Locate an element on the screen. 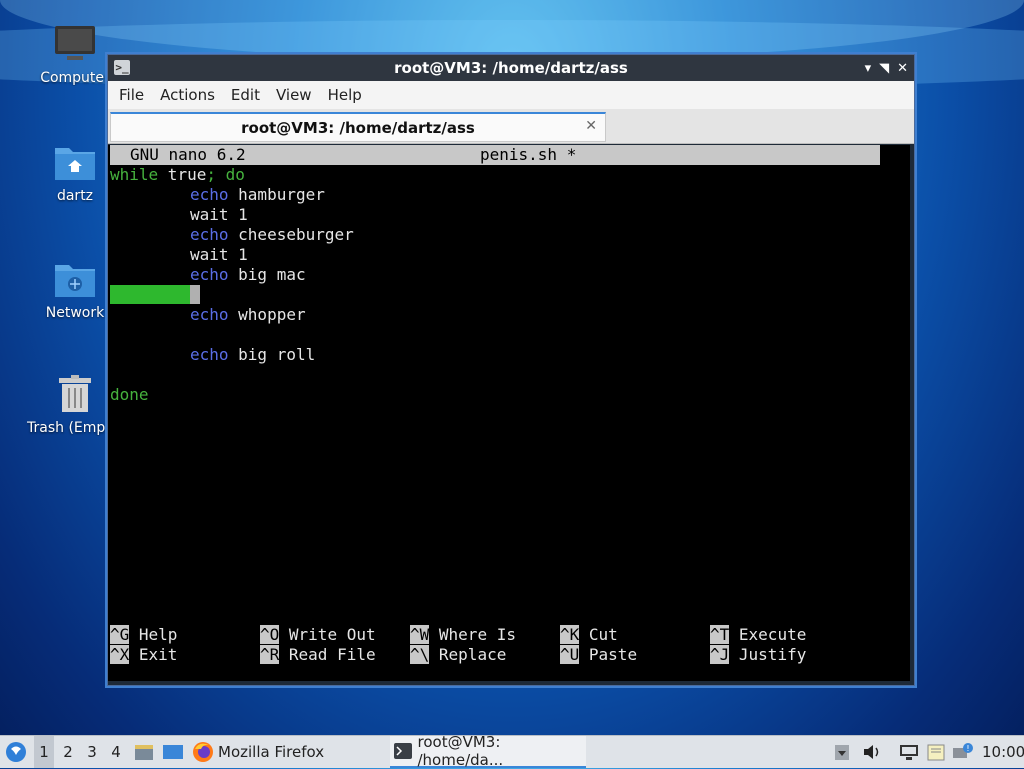  workspace-2: 2 is located at coordinates (68, 752).